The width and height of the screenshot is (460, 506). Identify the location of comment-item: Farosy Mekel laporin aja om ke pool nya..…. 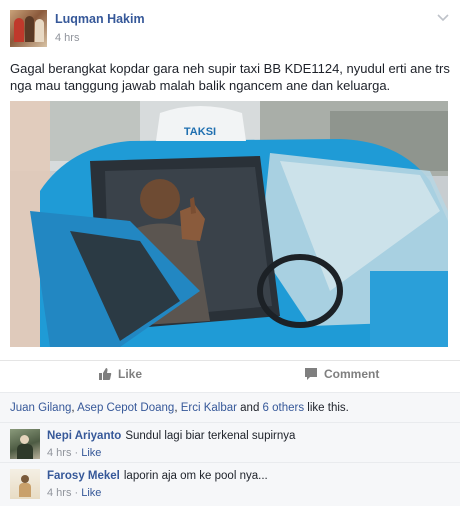
(230, 482).